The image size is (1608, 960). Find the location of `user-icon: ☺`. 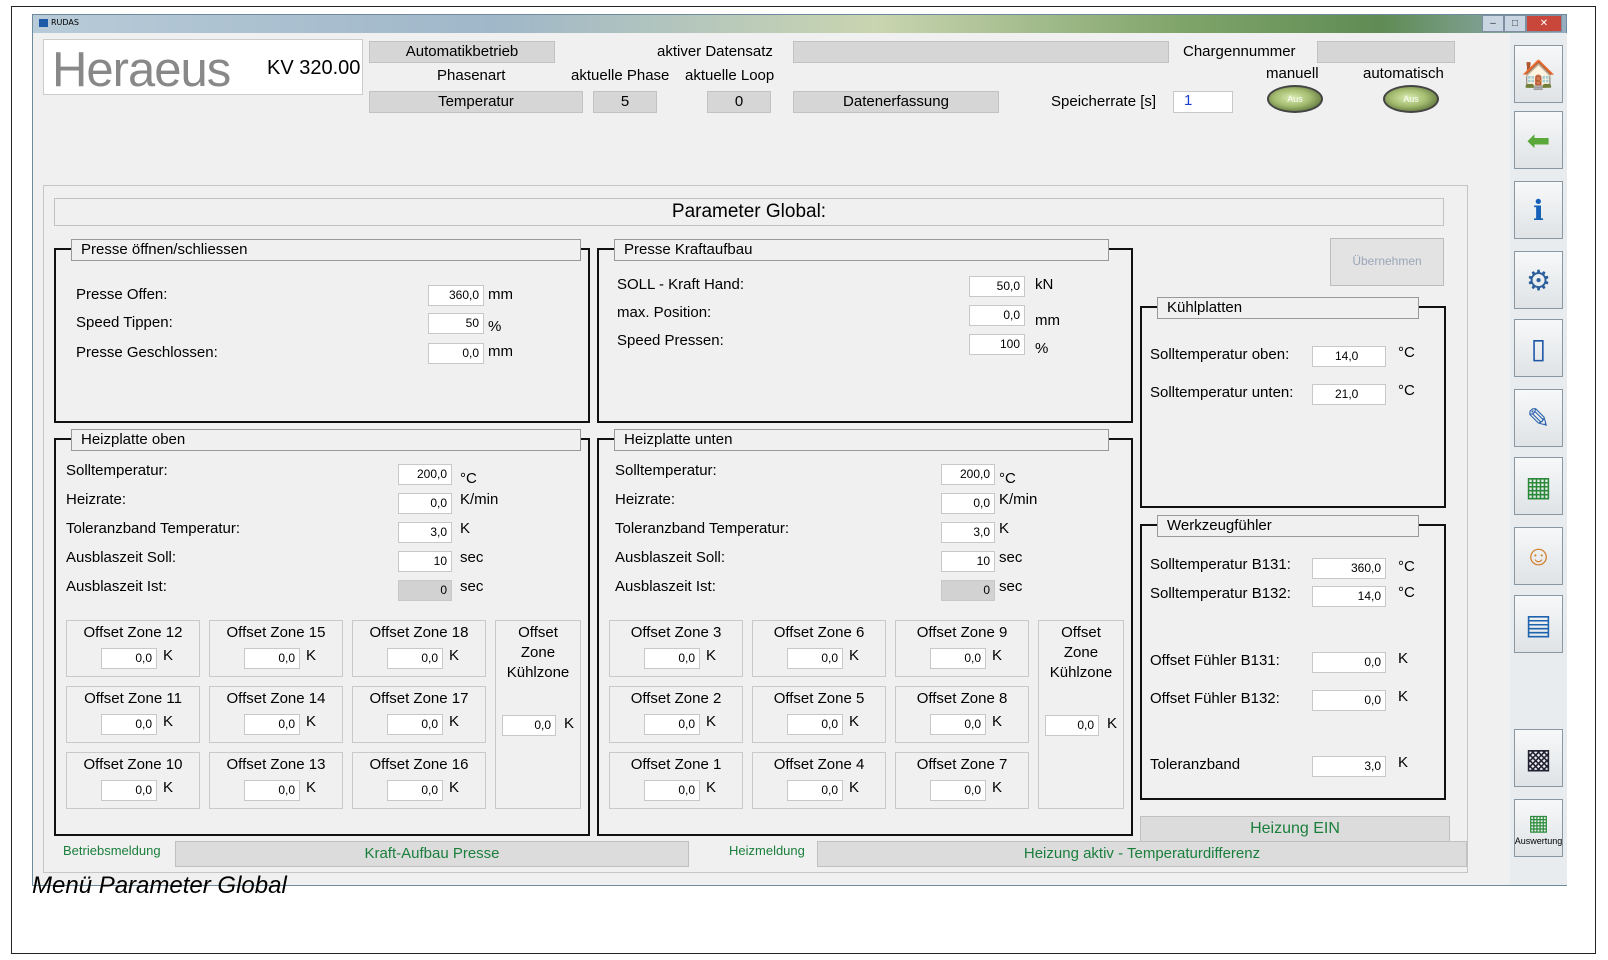

user-icon: ☺ is located at coordinates (1538, 556).